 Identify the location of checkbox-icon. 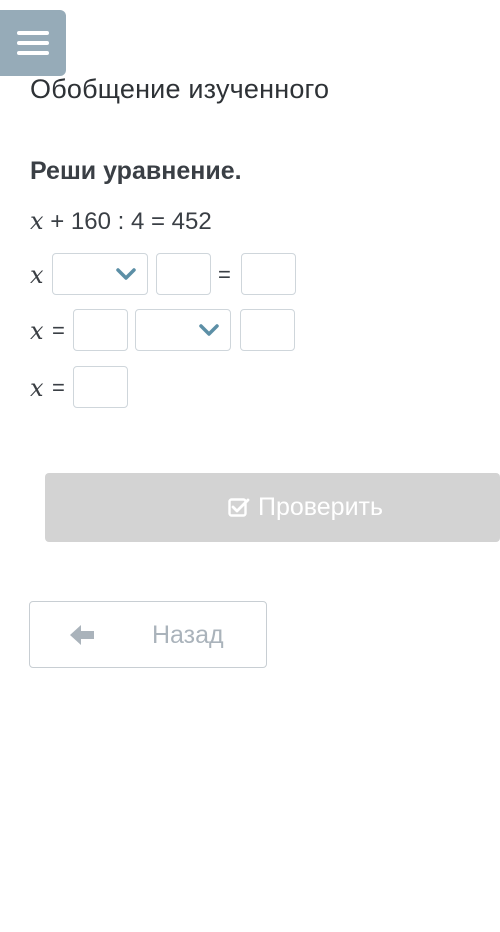
(239, 507).